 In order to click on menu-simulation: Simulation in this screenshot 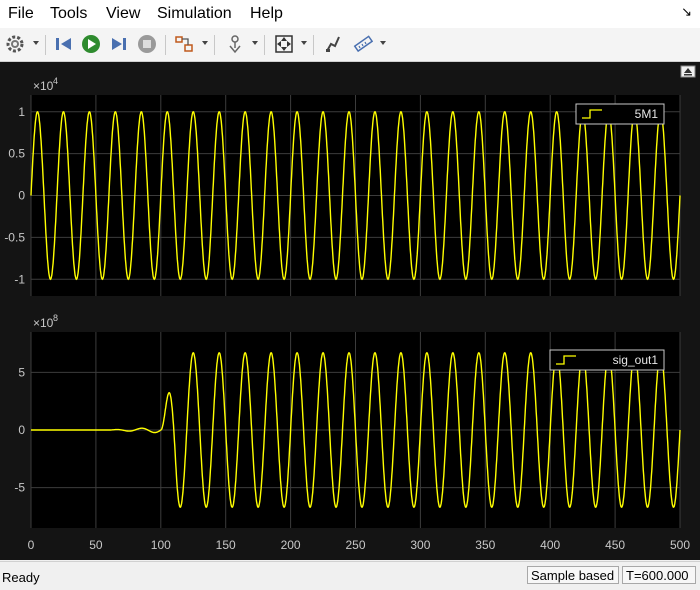, I will do `click(194, 14)`.